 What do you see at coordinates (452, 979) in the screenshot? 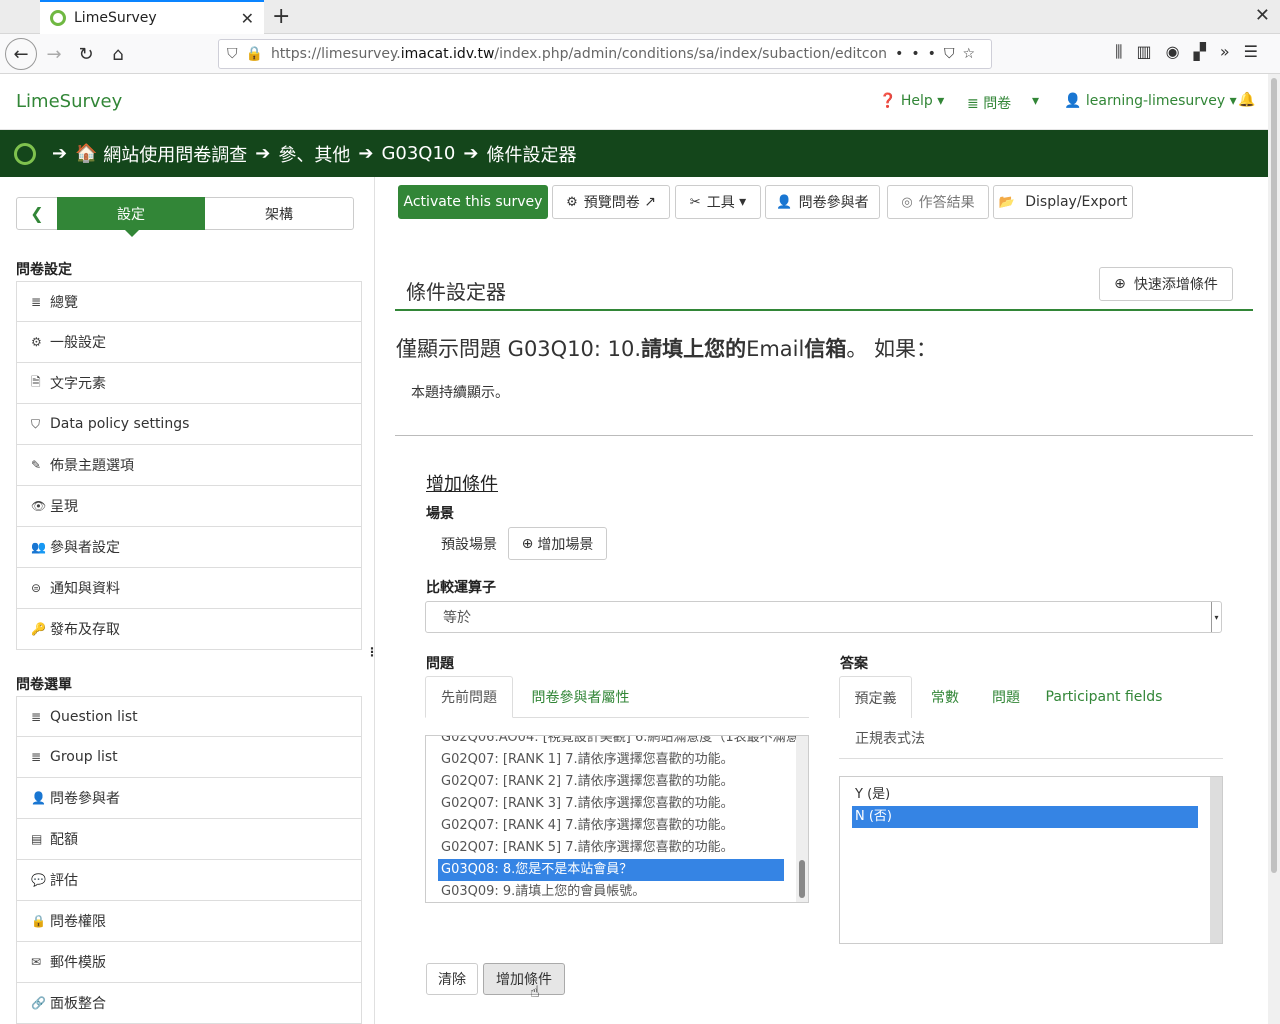
I see `clear-button: 清除` at bounding box center [452, 979].